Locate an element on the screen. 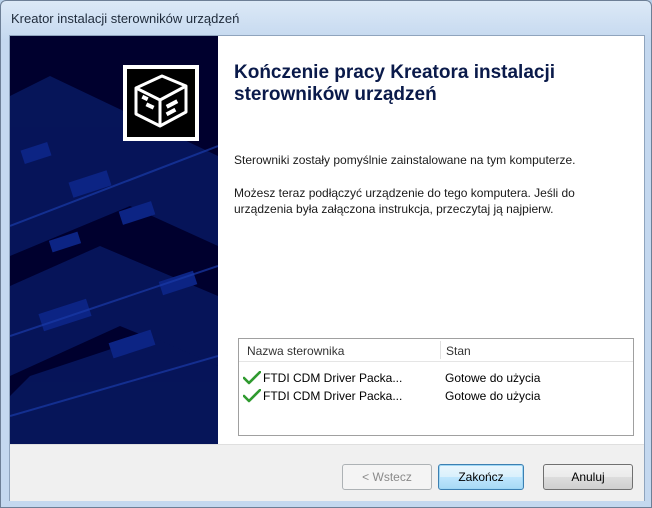  cancel-button: Anuluj is located at coordinates (588, 477).